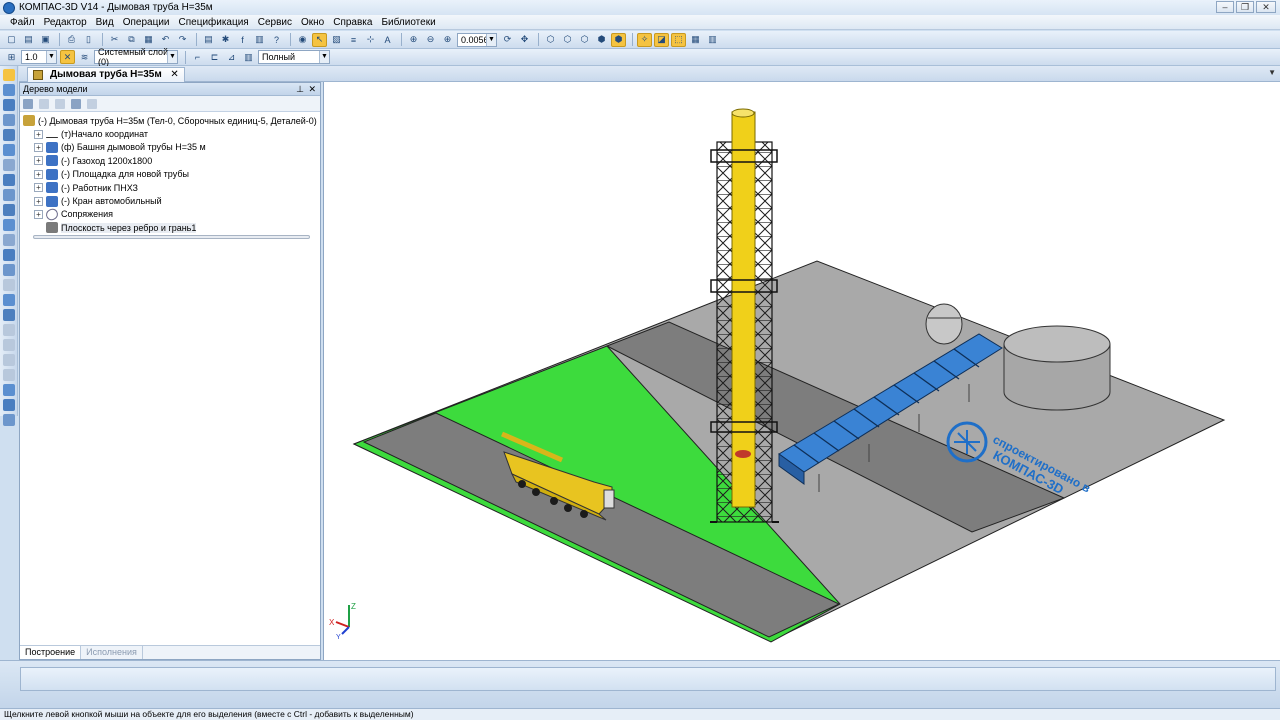  What do you see at coordinates (9, 300) in the screenshot?
I see `sheet-icon` at bounding box center [9, 300].